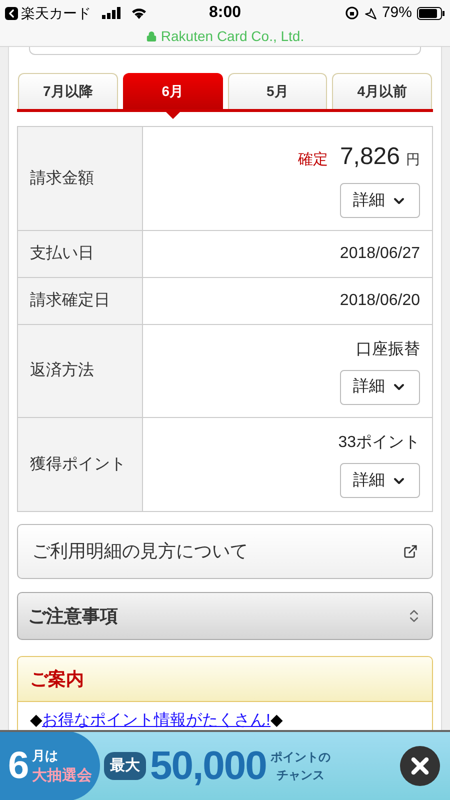 The image size is (450, 800). I want to click on month-tab: 4月以前, so click(382, 91).